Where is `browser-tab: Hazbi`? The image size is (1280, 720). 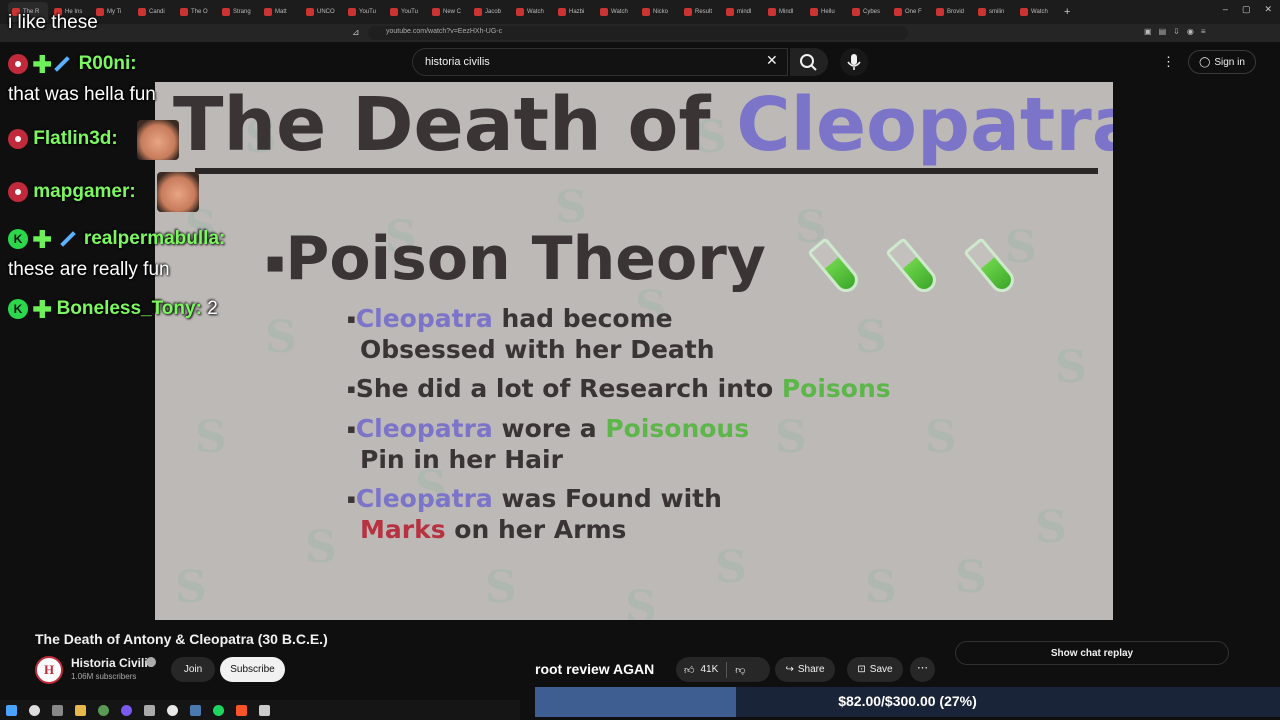 browser-tab: Hazbi is located at coordinates (574, 12).